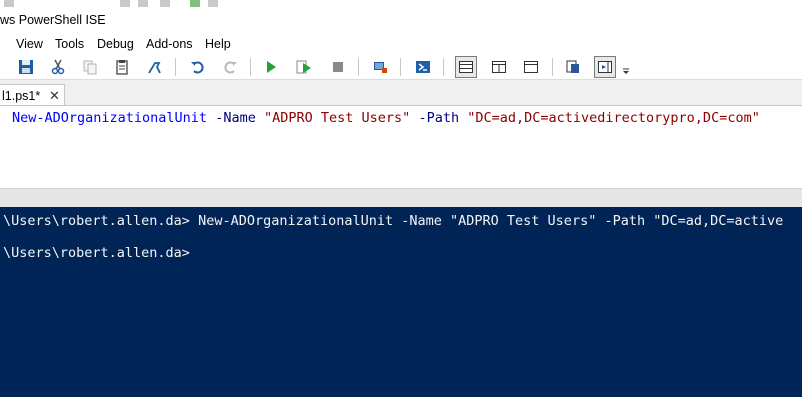  I want to click on title-bar: ws PowerShell ISE, so click(401, 18).